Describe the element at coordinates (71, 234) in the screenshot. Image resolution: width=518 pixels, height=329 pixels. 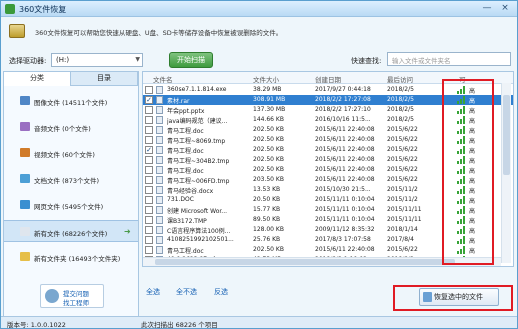
I see `category-label: 新有文件 (68226个文件)` at that location.